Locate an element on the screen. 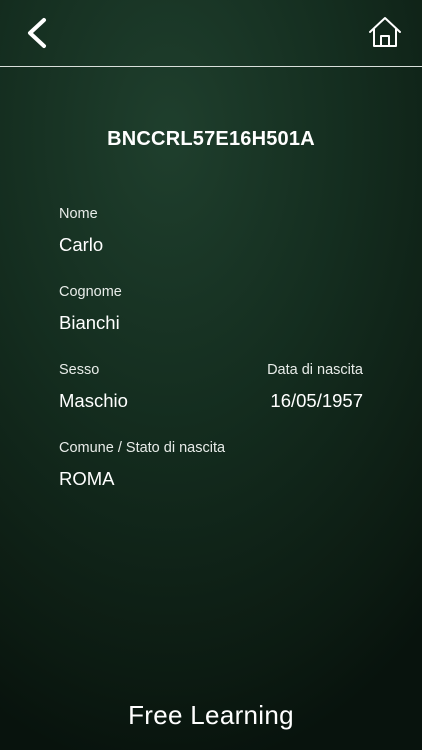  data-nascita-value: 16/05/1957 is located at coordinates (316, 400).